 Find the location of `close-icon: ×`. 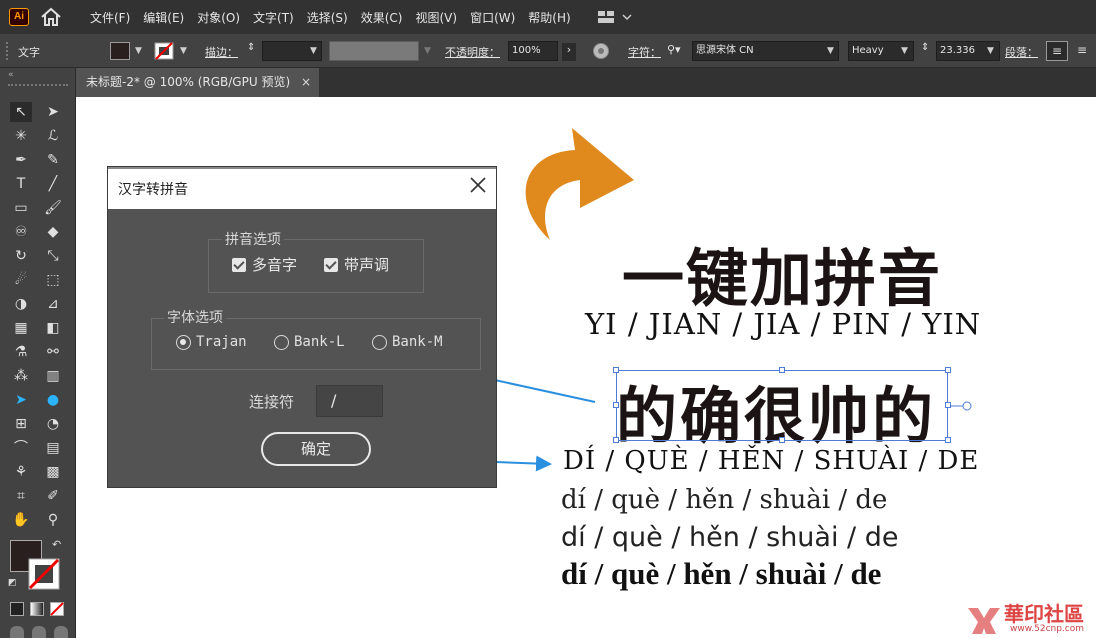

close-icon: × is located at coordinates (306, 82).